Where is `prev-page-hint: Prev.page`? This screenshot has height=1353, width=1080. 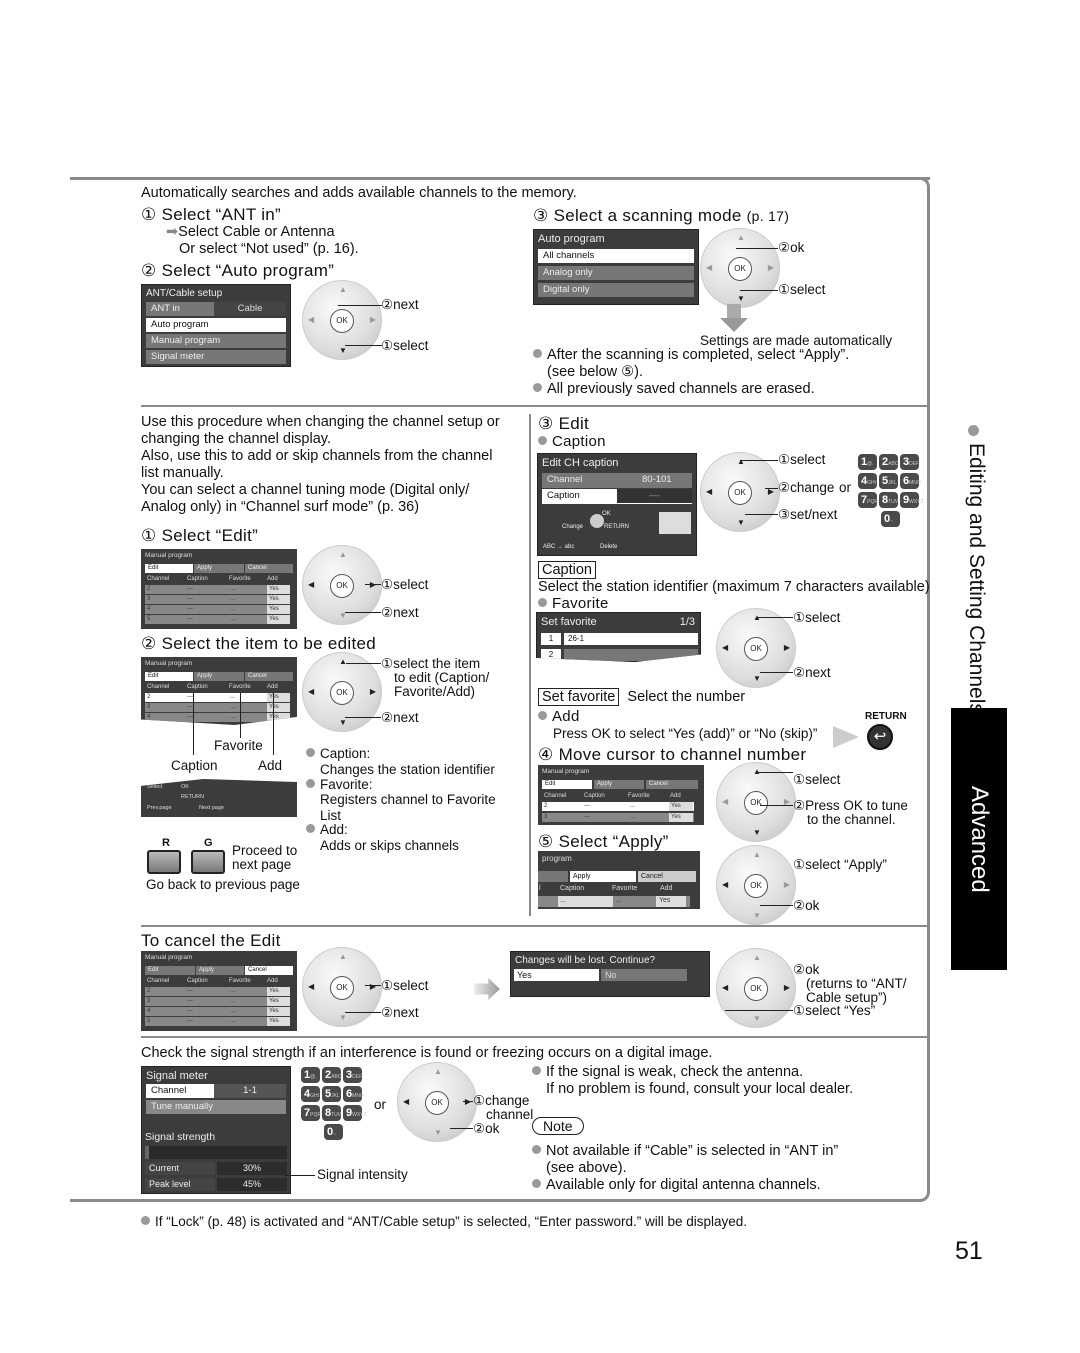
prev-page-hint: Prev.page is located at coordinates (159, 808).